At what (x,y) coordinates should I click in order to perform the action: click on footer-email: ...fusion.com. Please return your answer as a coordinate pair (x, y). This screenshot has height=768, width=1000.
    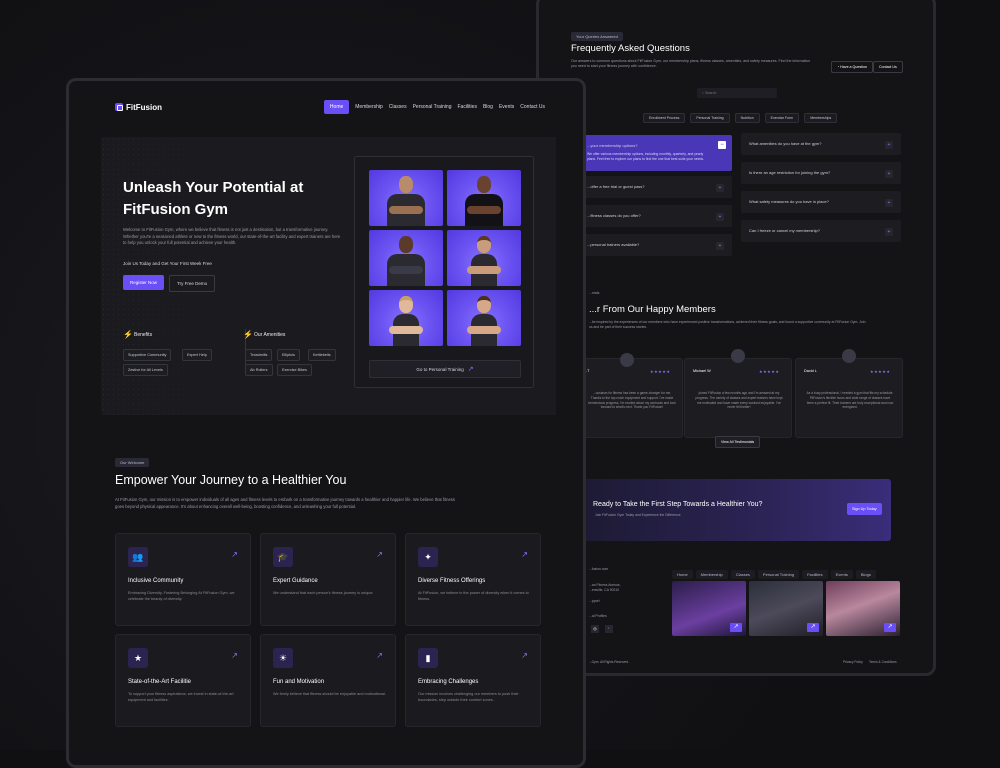
    Looking at the image, I should click on (598, 569).